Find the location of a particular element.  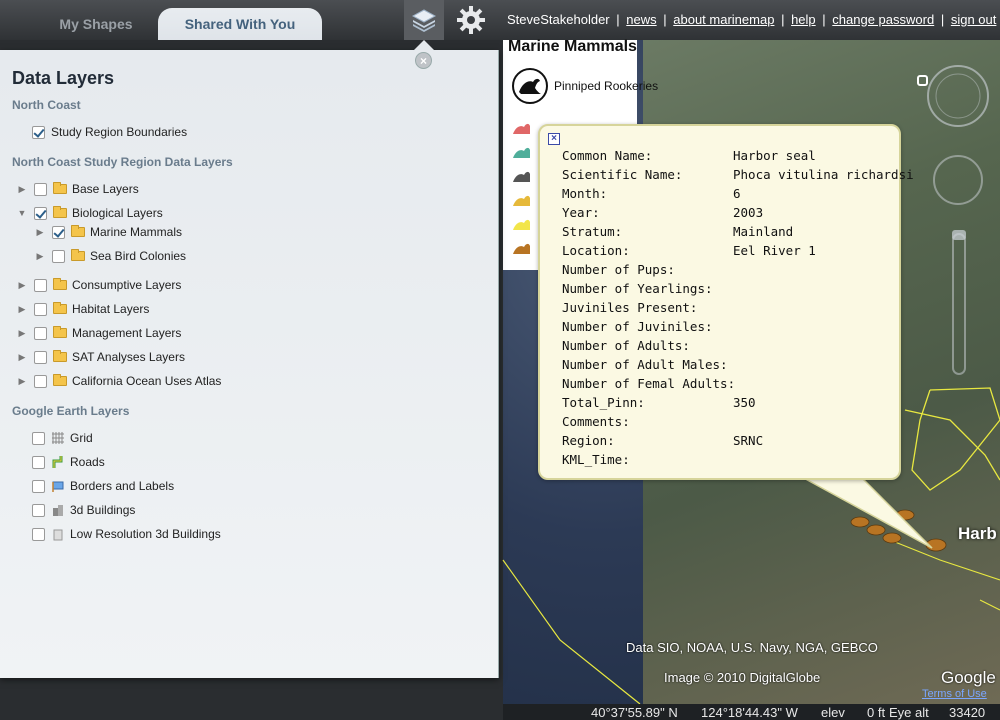

elevation-value: 0 ft is located at coordinates (876, 712).